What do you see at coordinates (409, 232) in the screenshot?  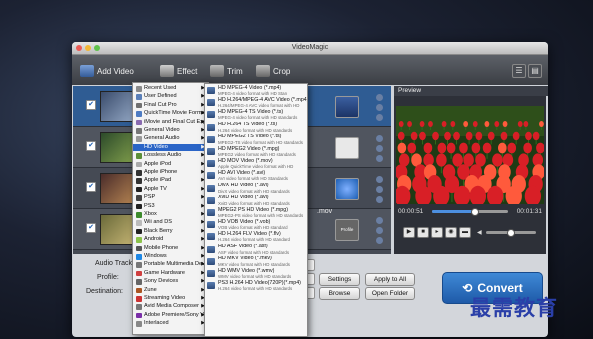 I see `play-button: ▶` at bounding box center [409, 232].